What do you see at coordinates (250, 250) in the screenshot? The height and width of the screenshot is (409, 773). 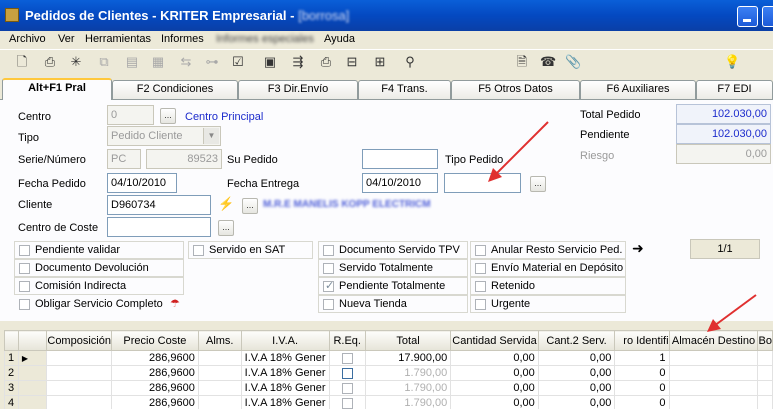 I see `servido-sat-checkbox: Servido en SAT` at bounding box center [250, 250].